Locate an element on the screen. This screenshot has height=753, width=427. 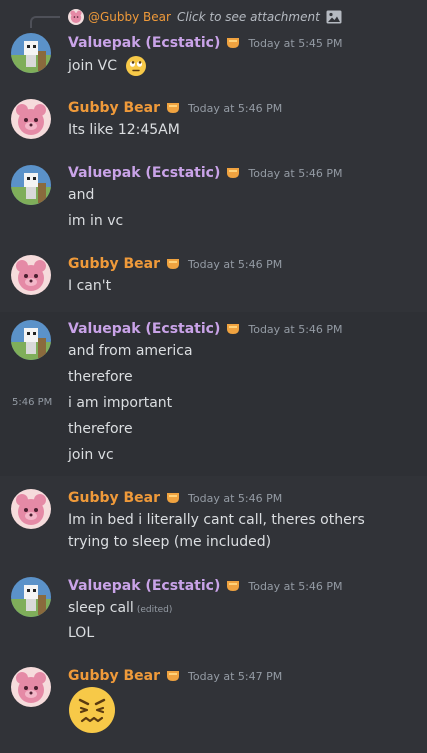
edited-label: (edited) is located at coordinates (154, 610).